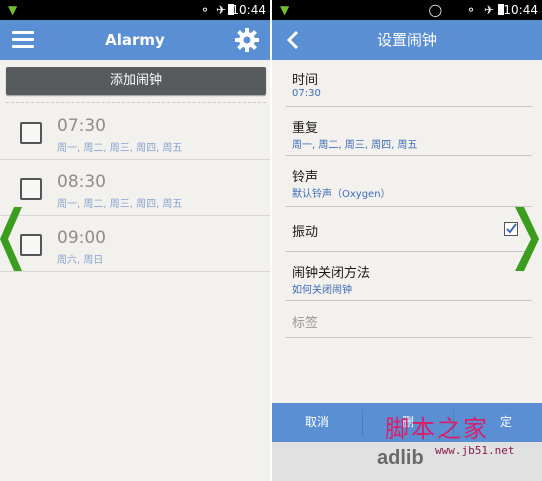  Describe the element at coordinates (331, 273) in the screenshot. I see `setting-title: 闹钟关闭方法` at that location.